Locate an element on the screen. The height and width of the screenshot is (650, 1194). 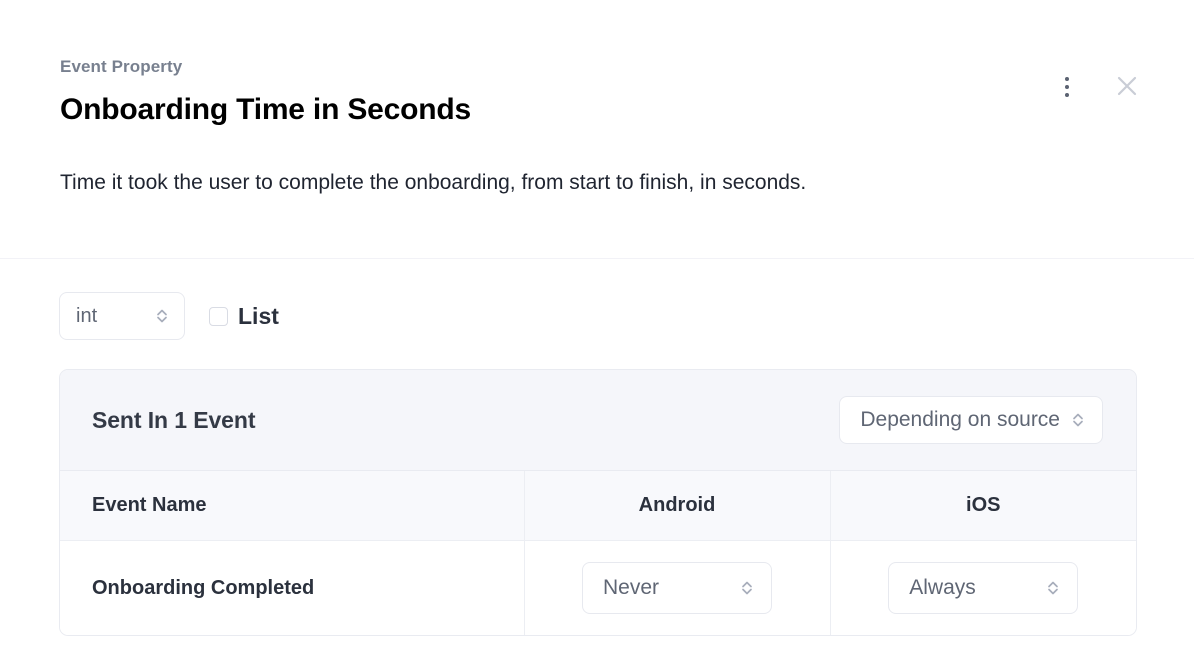
card-title: Sent In 1 Event is located at coordinates (174, 419).